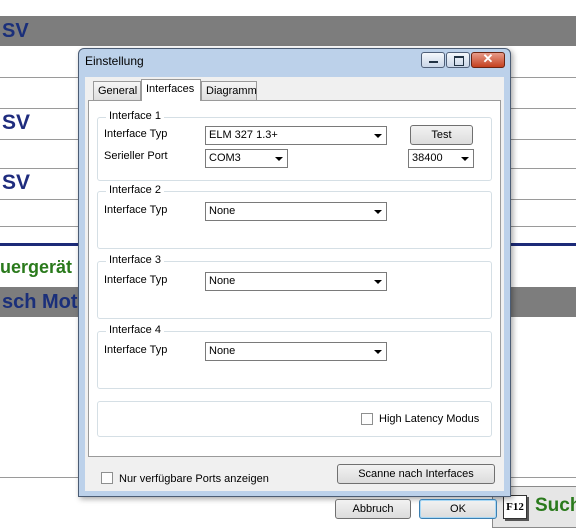 This screenshot has height=530, width=576. Describe the element at coordinates (441, 135) in the screenshot. I see `test-button: Test` at that location.